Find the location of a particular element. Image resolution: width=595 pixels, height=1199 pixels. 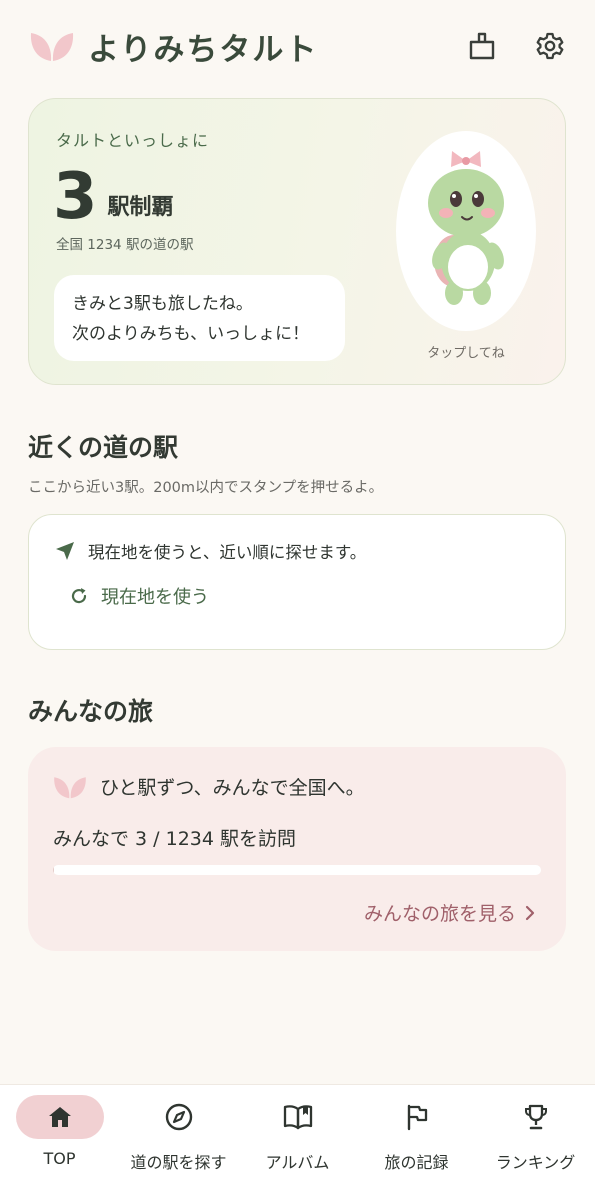

nav-label-album: アルバム is located at coordinates (297, 1162).